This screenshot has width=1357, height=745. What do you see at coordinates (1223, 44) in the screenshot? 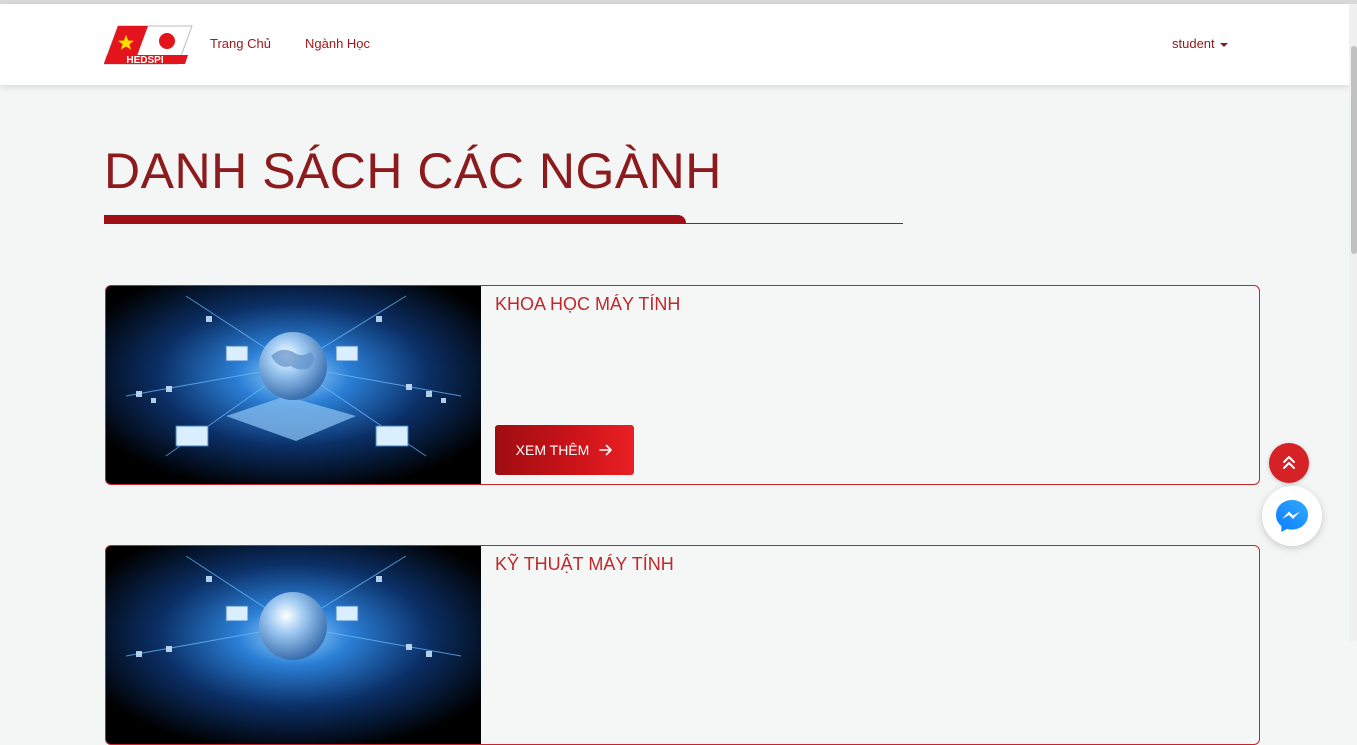
I see `caret-down-icon` at bounding box center [1223, 44].